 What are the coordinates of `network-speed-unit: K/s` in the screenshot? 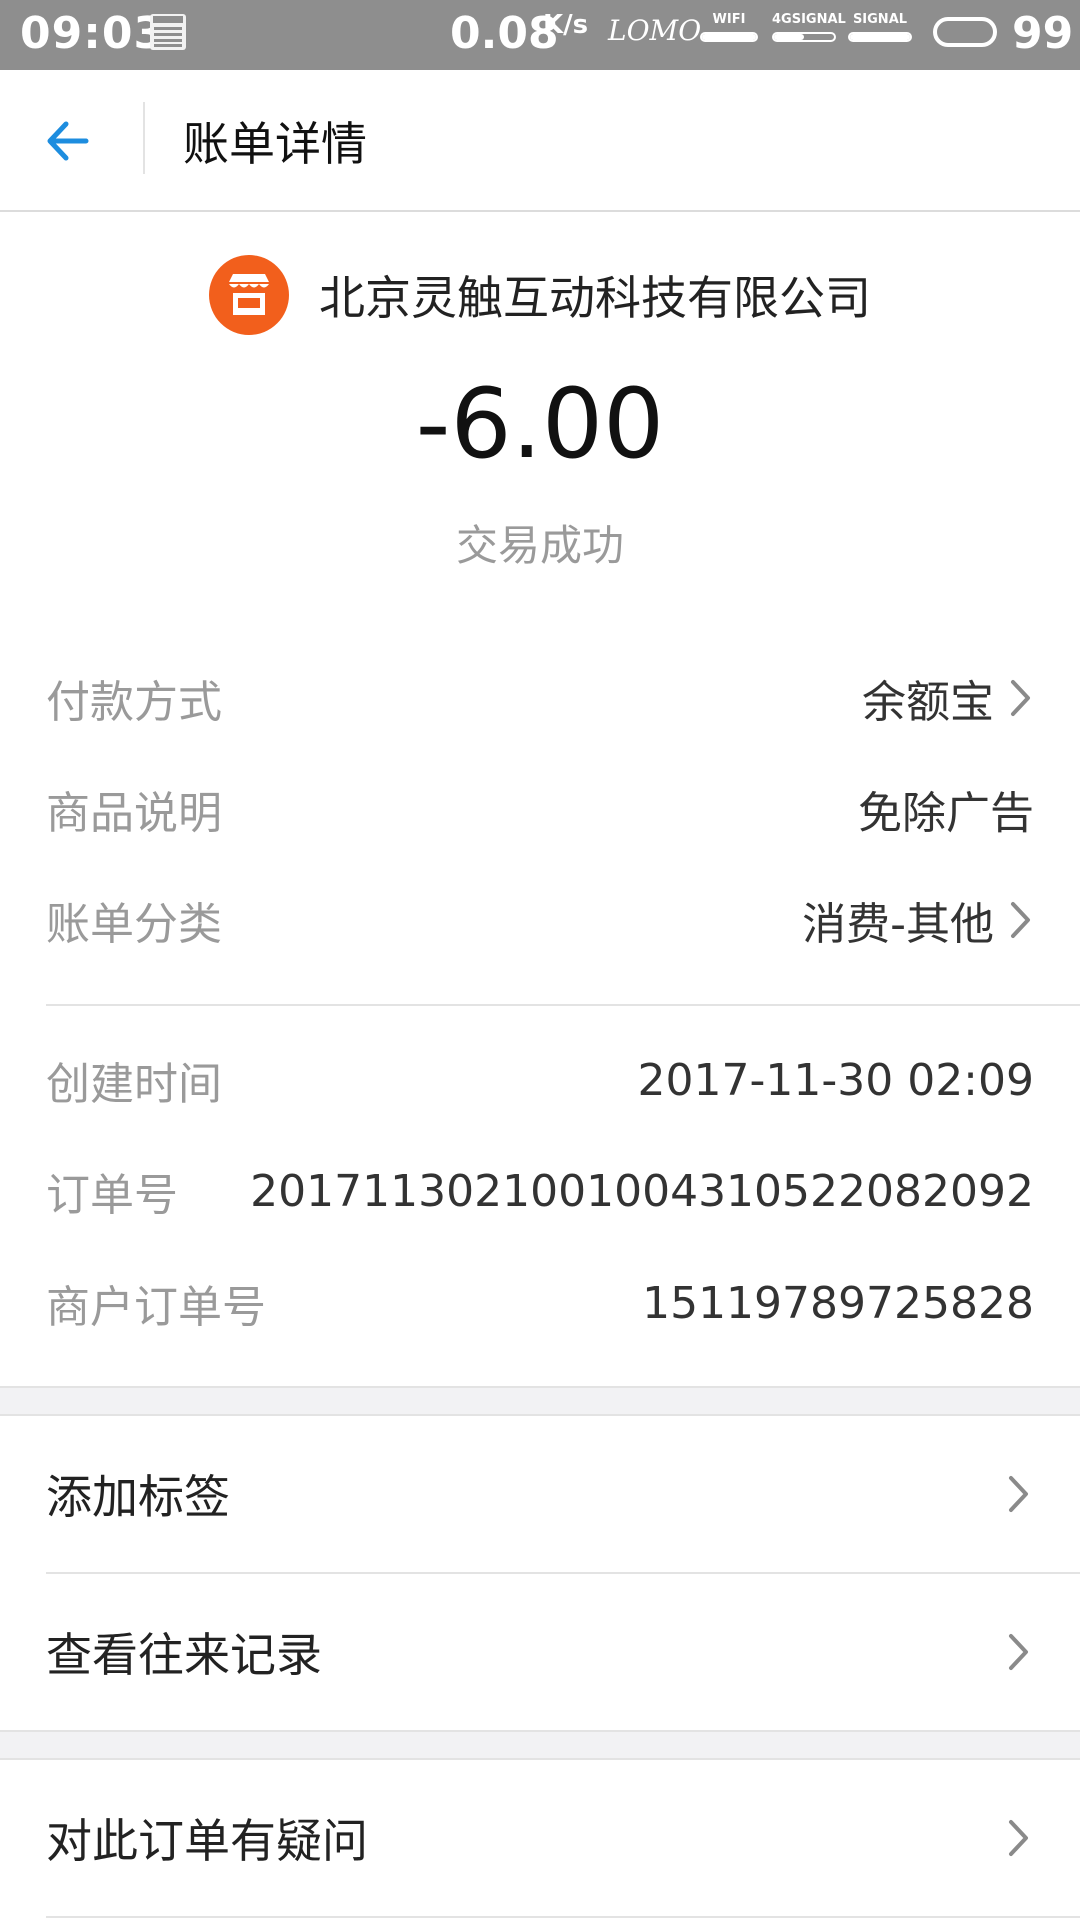 It's located at (566, 25).